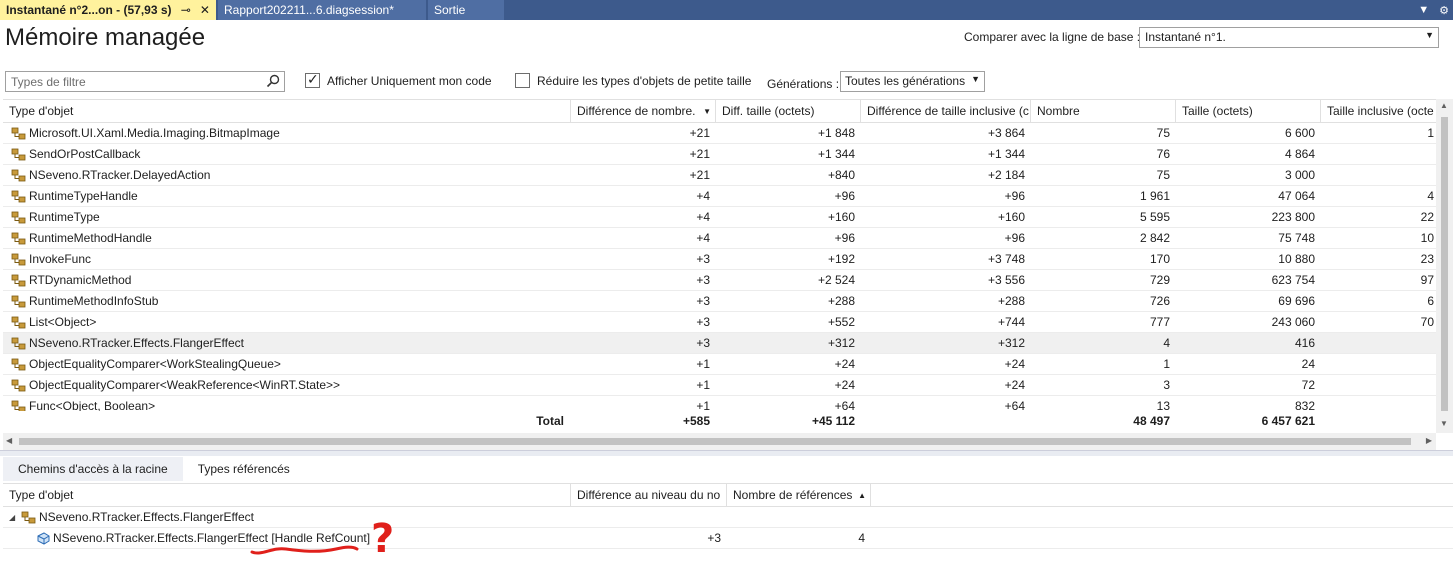 The height and width of the screenshot is (568, 1453). What do you see at coordinates (1159, 301) in the screenshot?
I see `cell-count: 726` at bounding box center [1159, 301].